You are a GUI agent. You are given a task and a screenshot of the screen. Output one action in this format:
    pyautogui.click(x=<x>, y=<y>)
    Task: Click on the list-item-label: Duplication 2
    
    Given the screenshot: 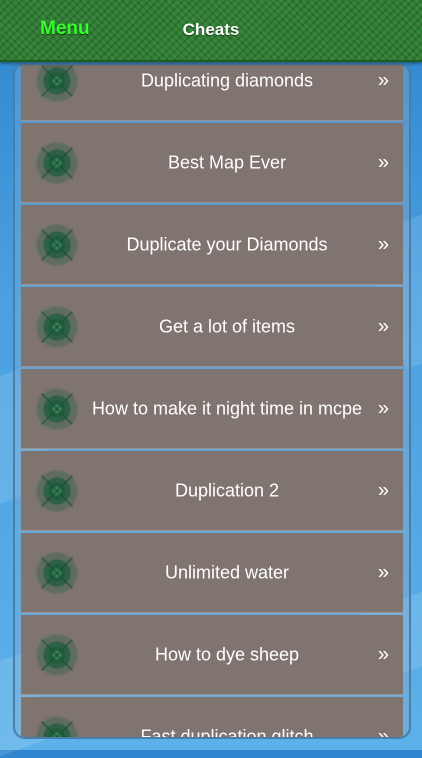 What is the action you would take?
    pyautogui.click(x=227, y=490)
    